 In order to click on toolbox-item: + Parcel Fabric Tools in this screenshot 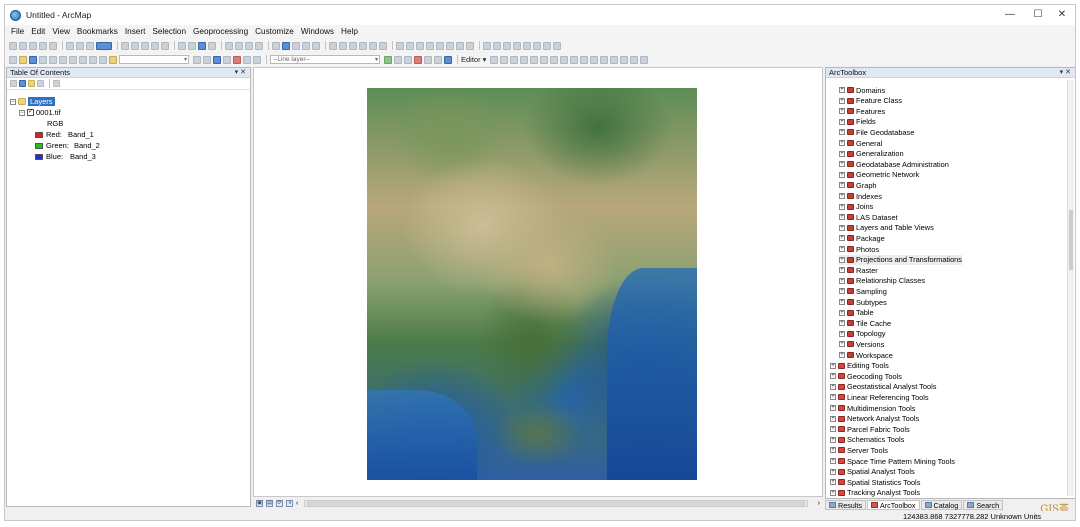, I will do `click(870, 429)`.